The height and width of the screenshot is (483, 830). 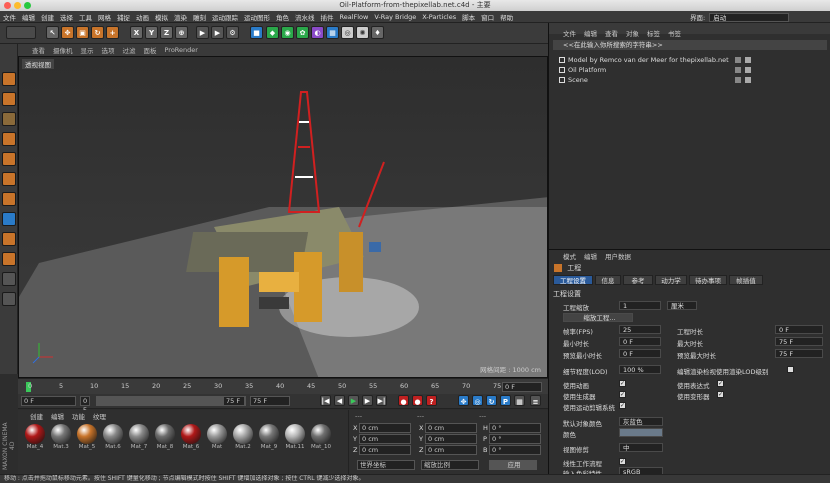 I want to click on layout-dropdown: 启动, so click(x=749, y=17).